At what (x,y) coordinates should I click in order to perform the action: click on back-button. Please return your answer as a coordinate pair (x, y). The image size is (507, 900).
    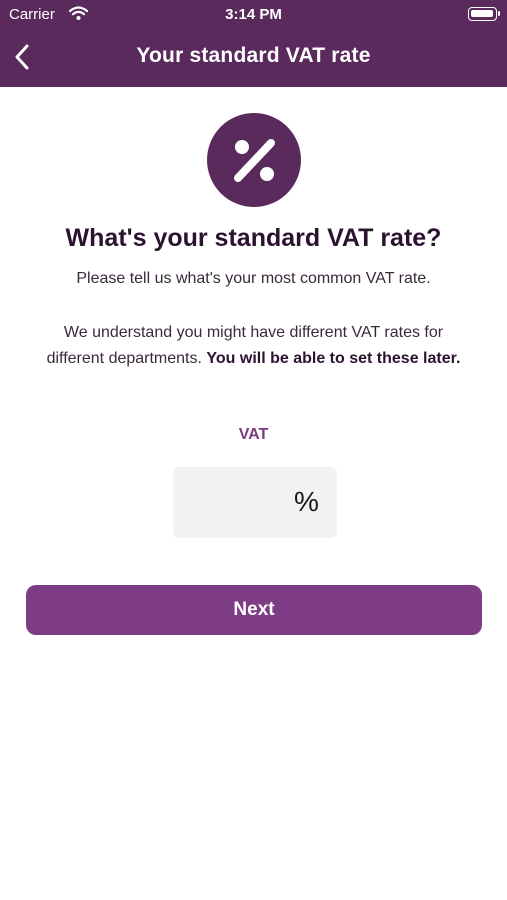
    Looking at the image, I should click on (22, 57).